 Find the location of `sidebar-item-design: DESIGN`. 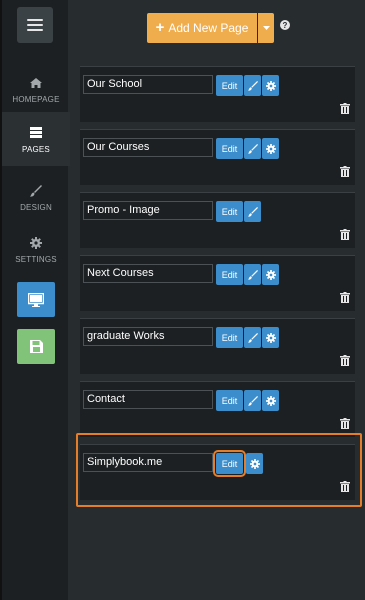

sidebar-item-design: DESIGN is located at coordinates (36, 197).